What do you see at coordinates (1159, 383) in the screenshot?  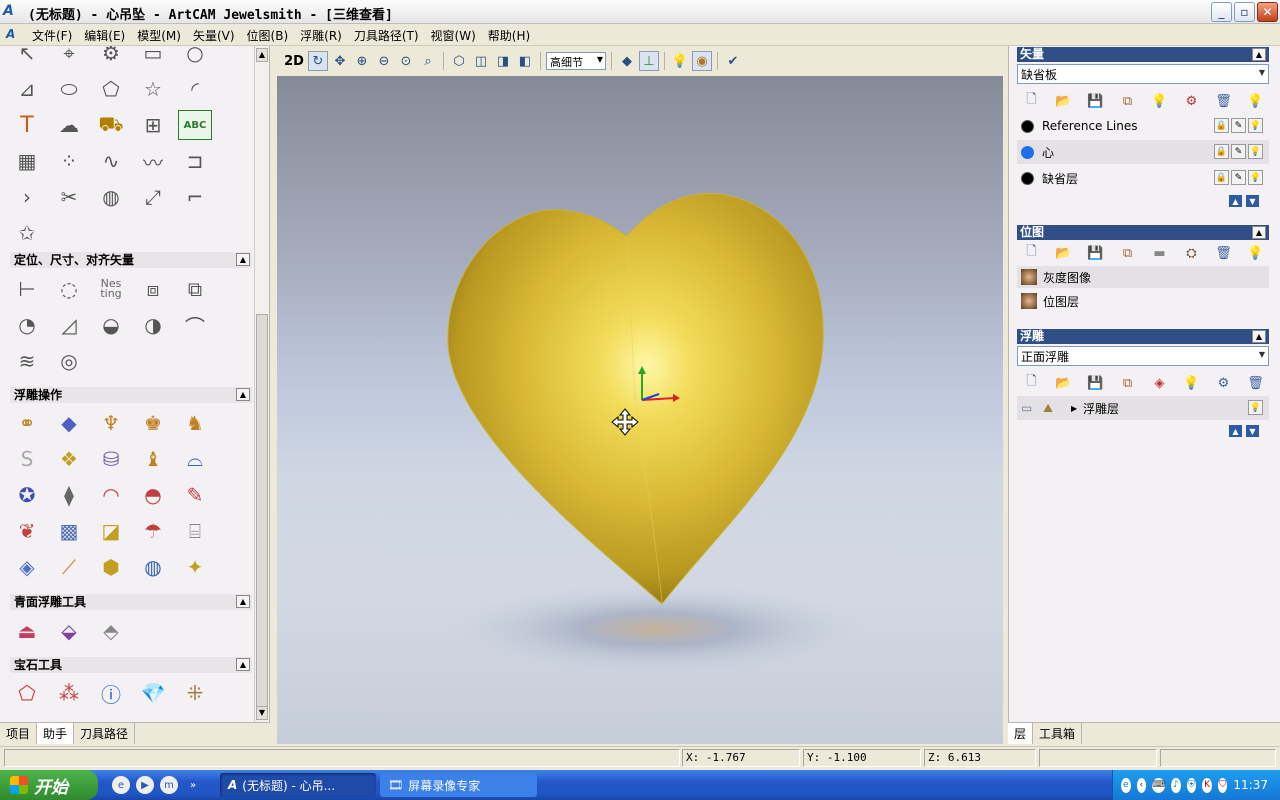 I see `merge-layers-icon: ◈` at bounding box center [1159, 383].